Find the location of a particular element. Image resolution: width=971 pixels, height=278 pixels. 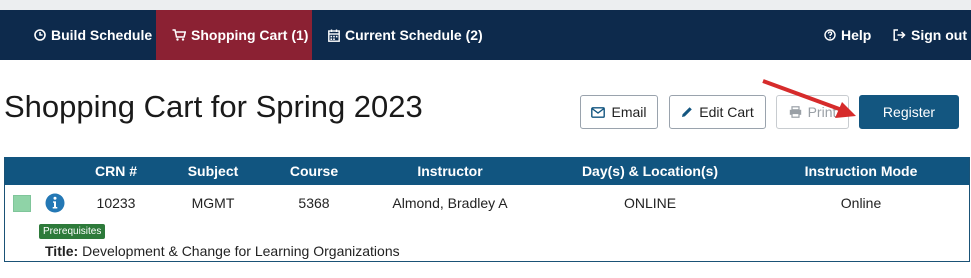

cell-instructor: Almond, Bradley A is located at coordinates (450, 203).